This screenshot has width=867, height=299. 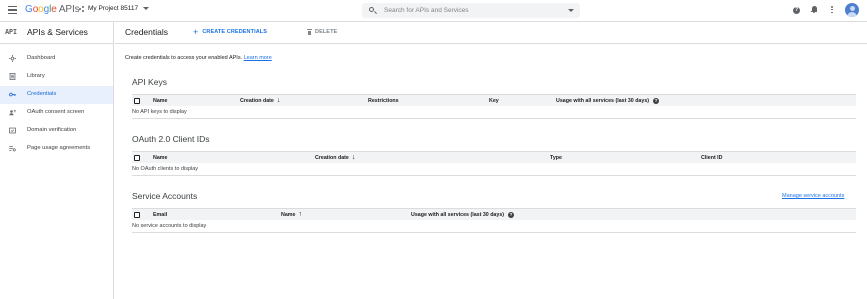 I want to click on manage-service-accounts-link: Manage service accounts, so click(x=813, y=196).